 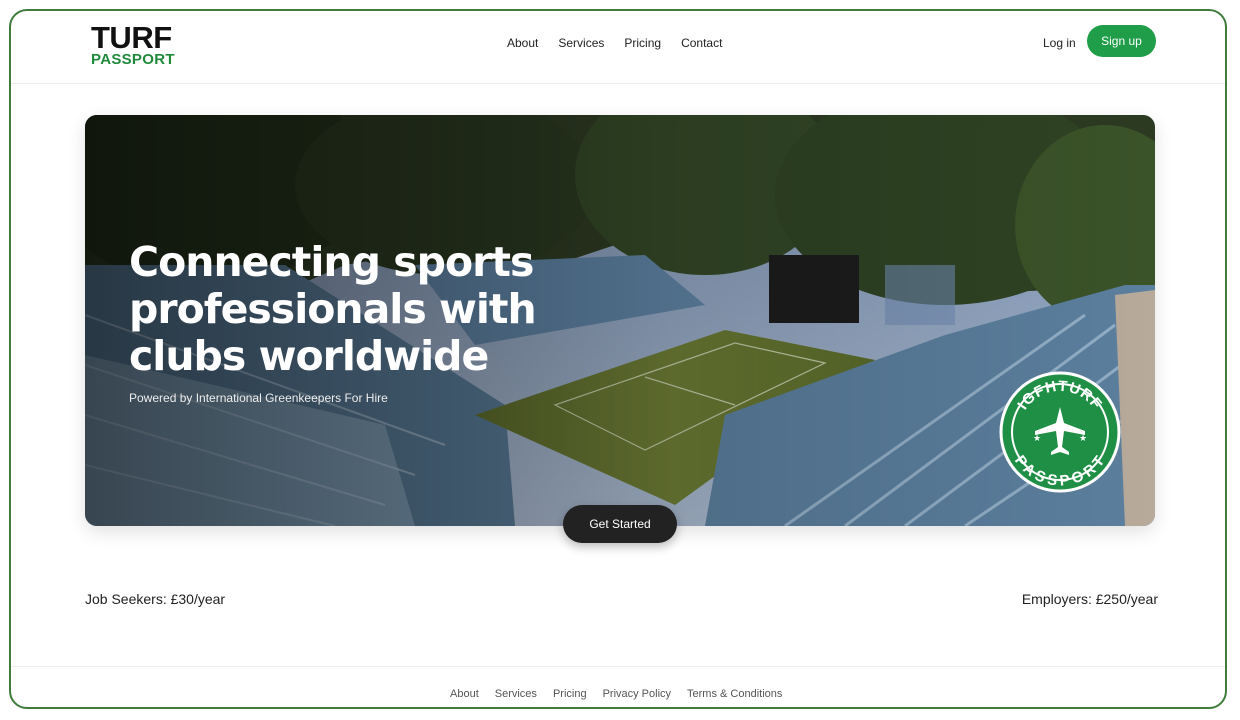 What do you see at coordinates (331, 262) in the screenshot?
I see `hero-title-line: Connecting sports` at bounding box center [331, 262].